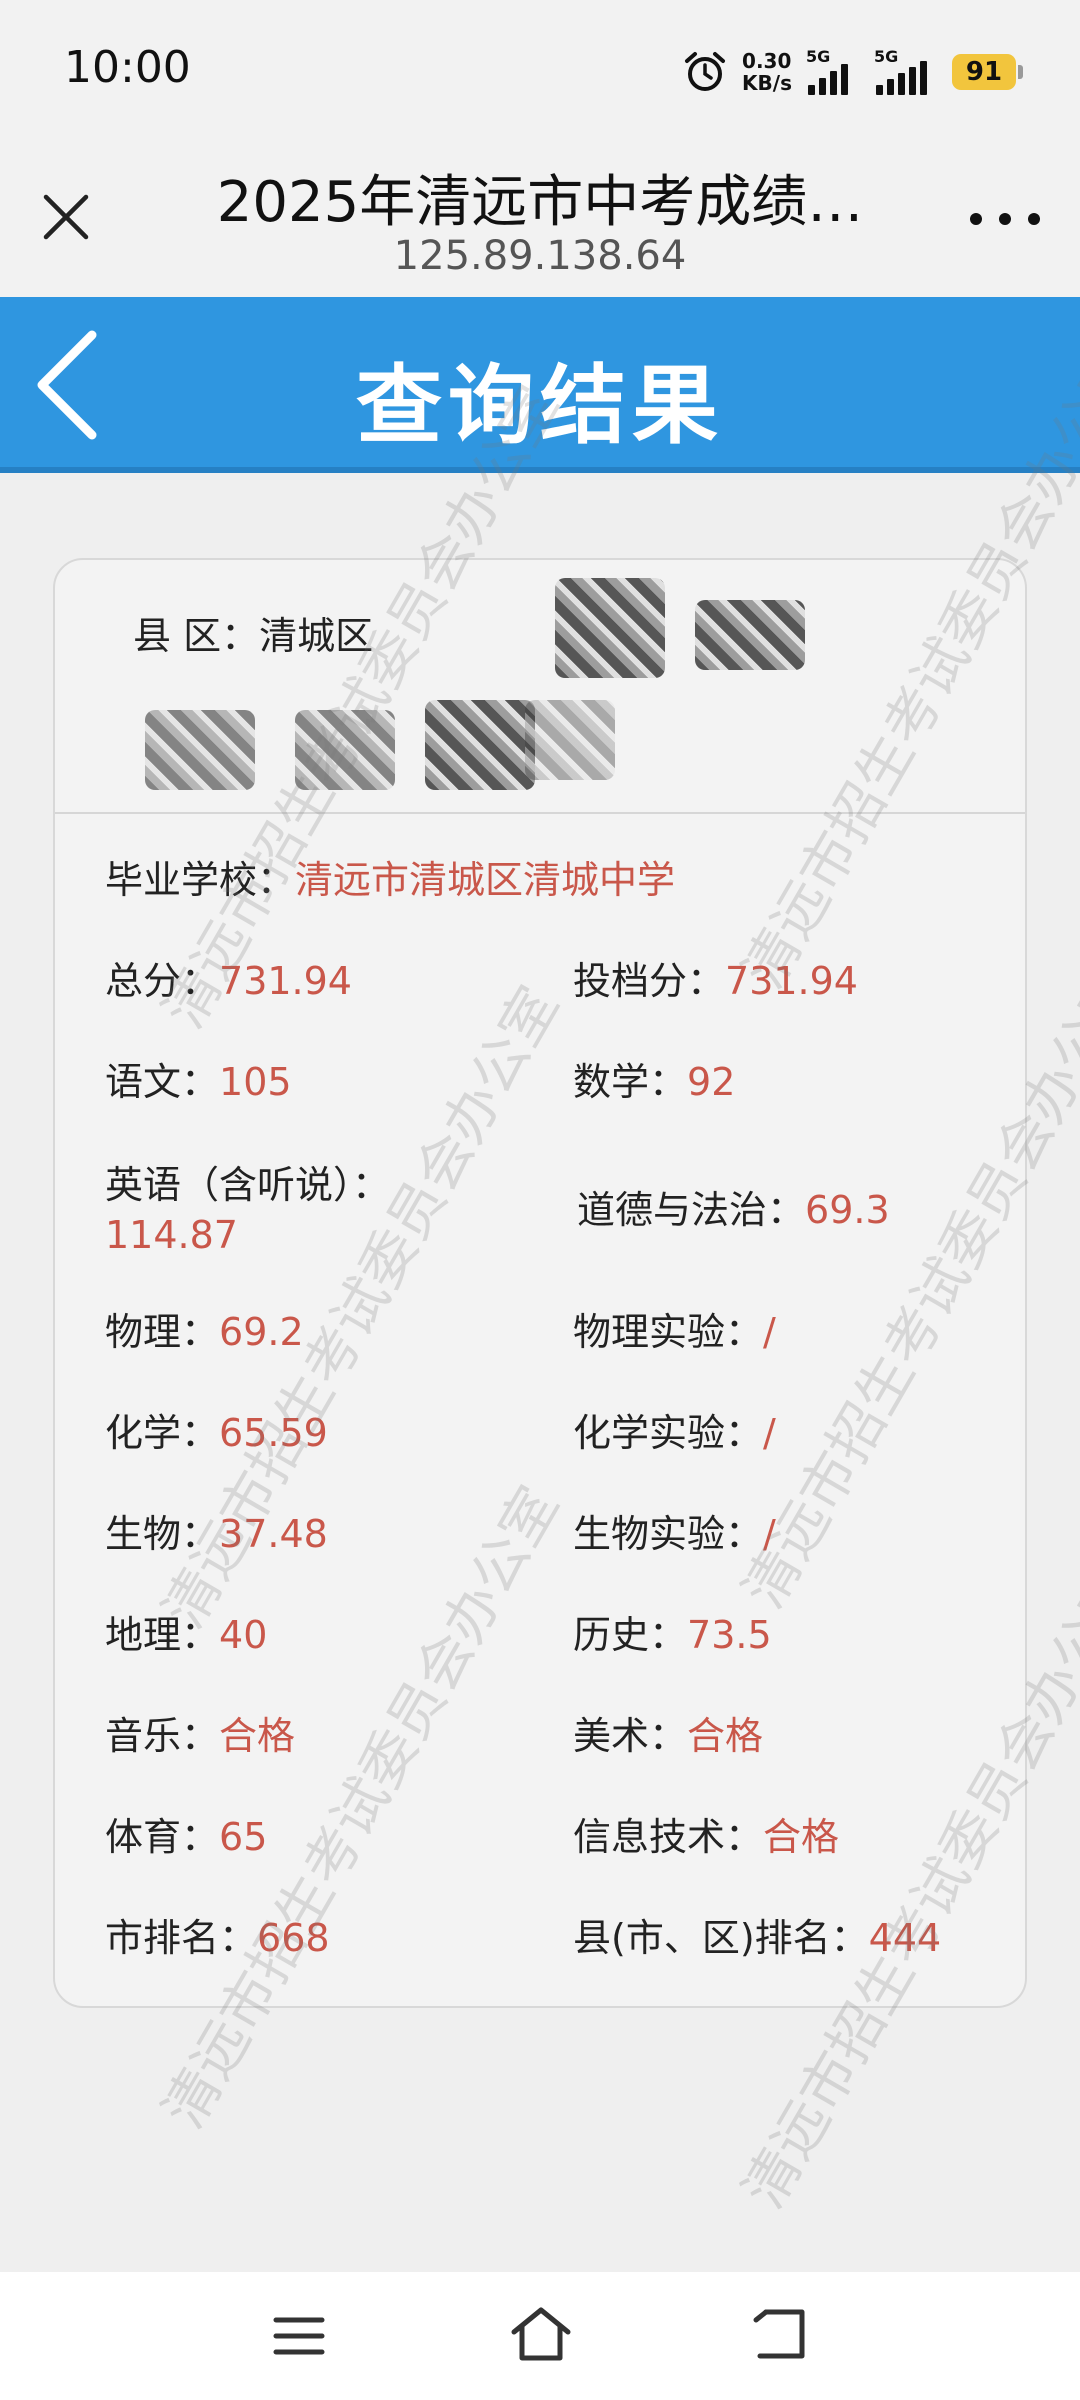  What do you see at coordinates (630, 1736) in the screenshot?
I see `art-label: 美术：` at bounding box center [630, 1736].